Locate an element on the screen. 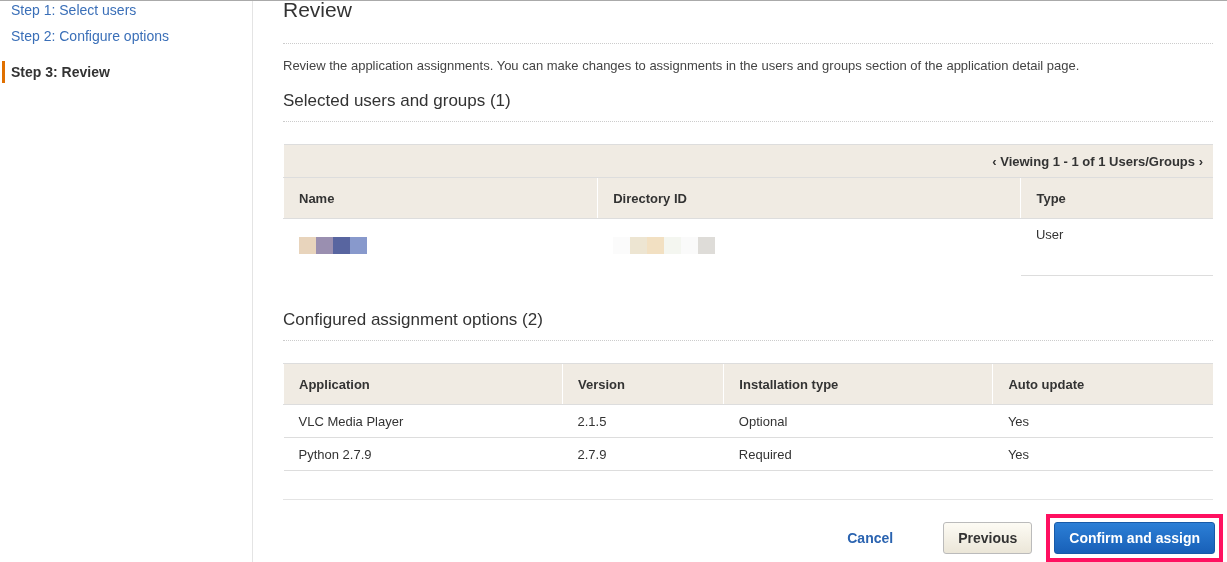 This screenshot has height=562, width=1227. previous-button: Previous is located at coordinates (988, 538).